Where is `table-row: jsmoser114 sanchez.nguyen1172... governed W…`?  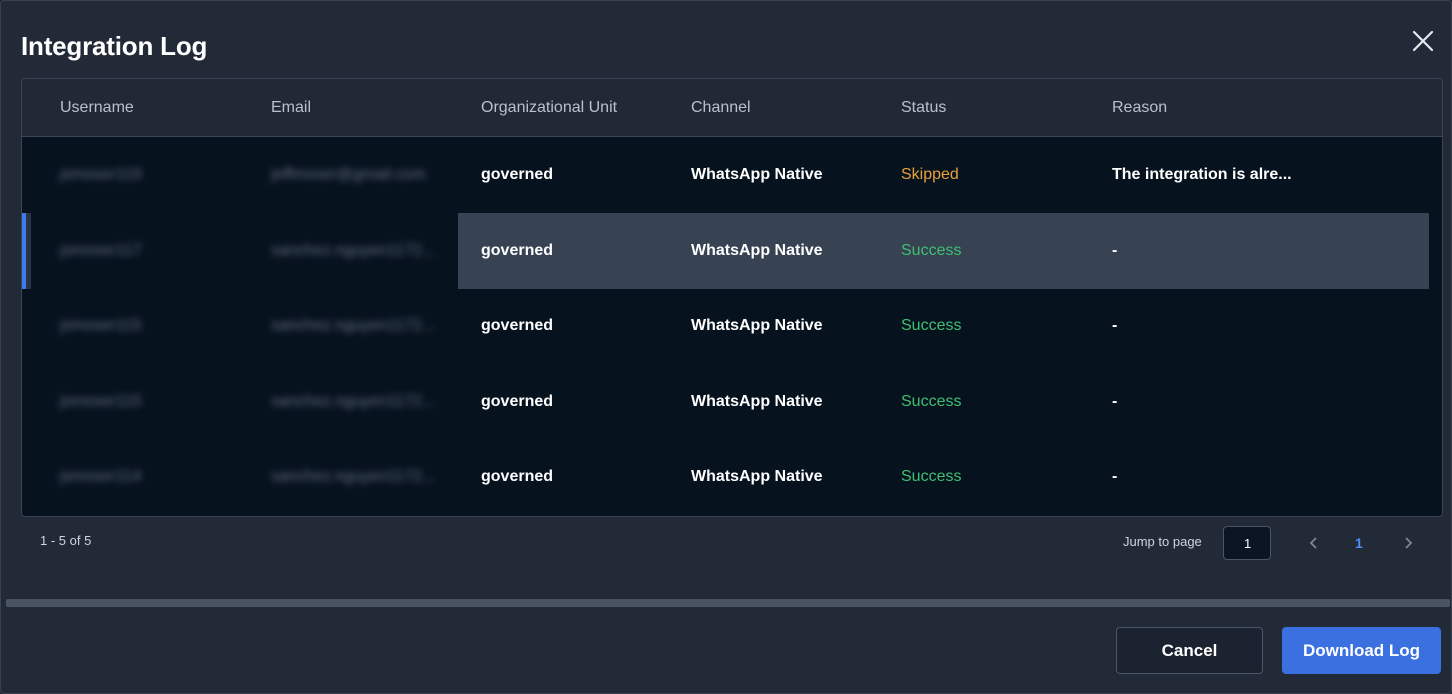
table-row: jsmoser114 sanchez.nguyen1172... governed W… is located at coordinates (732, 477).